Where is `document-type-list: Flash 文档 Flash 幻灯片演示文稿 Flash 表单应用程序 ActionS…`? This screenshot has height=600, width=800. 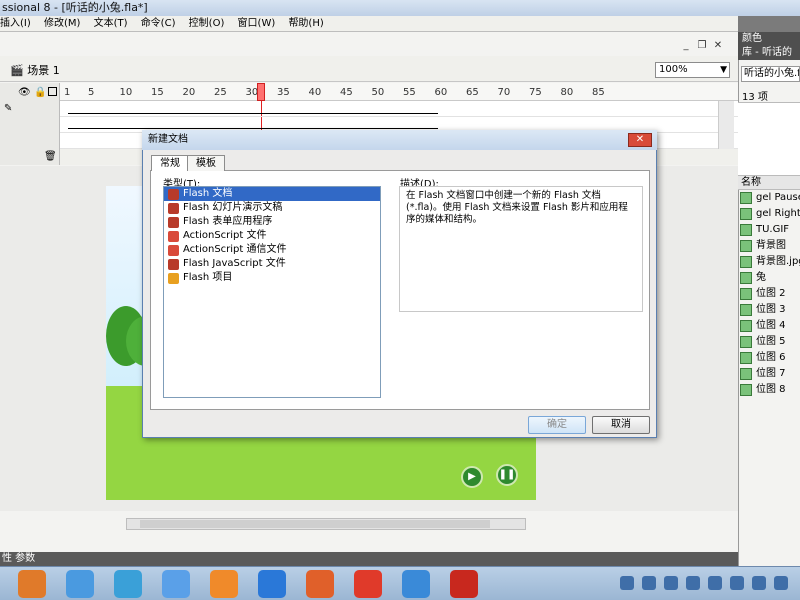 document-type-list: Flash 文档 Flash 幻灯片演示文稿 Flash 表单应用程序 ActionS… is located at coordinates (272, 292).